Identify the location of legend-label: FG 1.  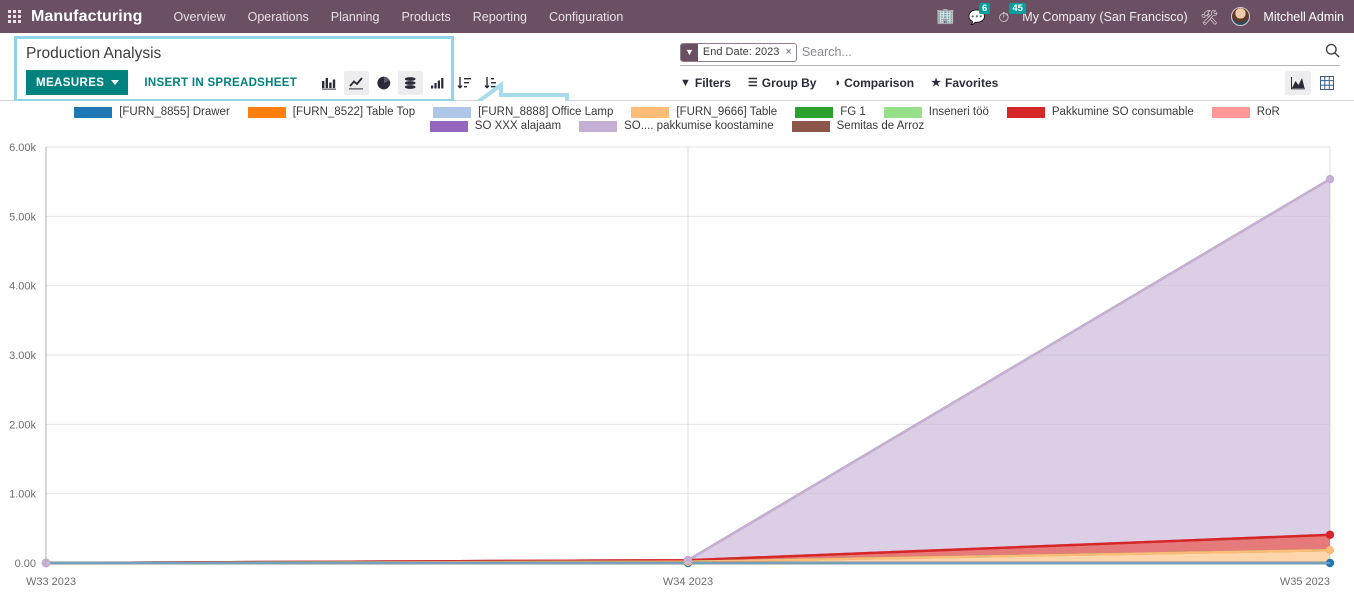
(853, 112).